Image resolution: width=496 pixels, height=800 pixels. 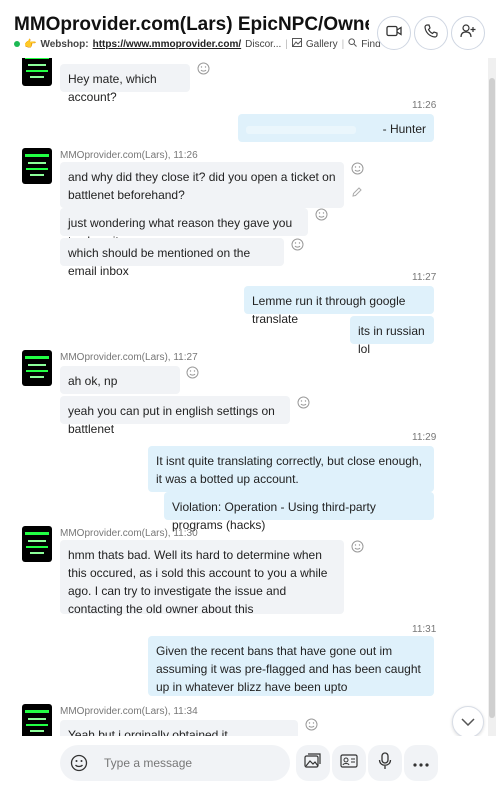 I want to click on more-options-button, so click(x=421, y=763).